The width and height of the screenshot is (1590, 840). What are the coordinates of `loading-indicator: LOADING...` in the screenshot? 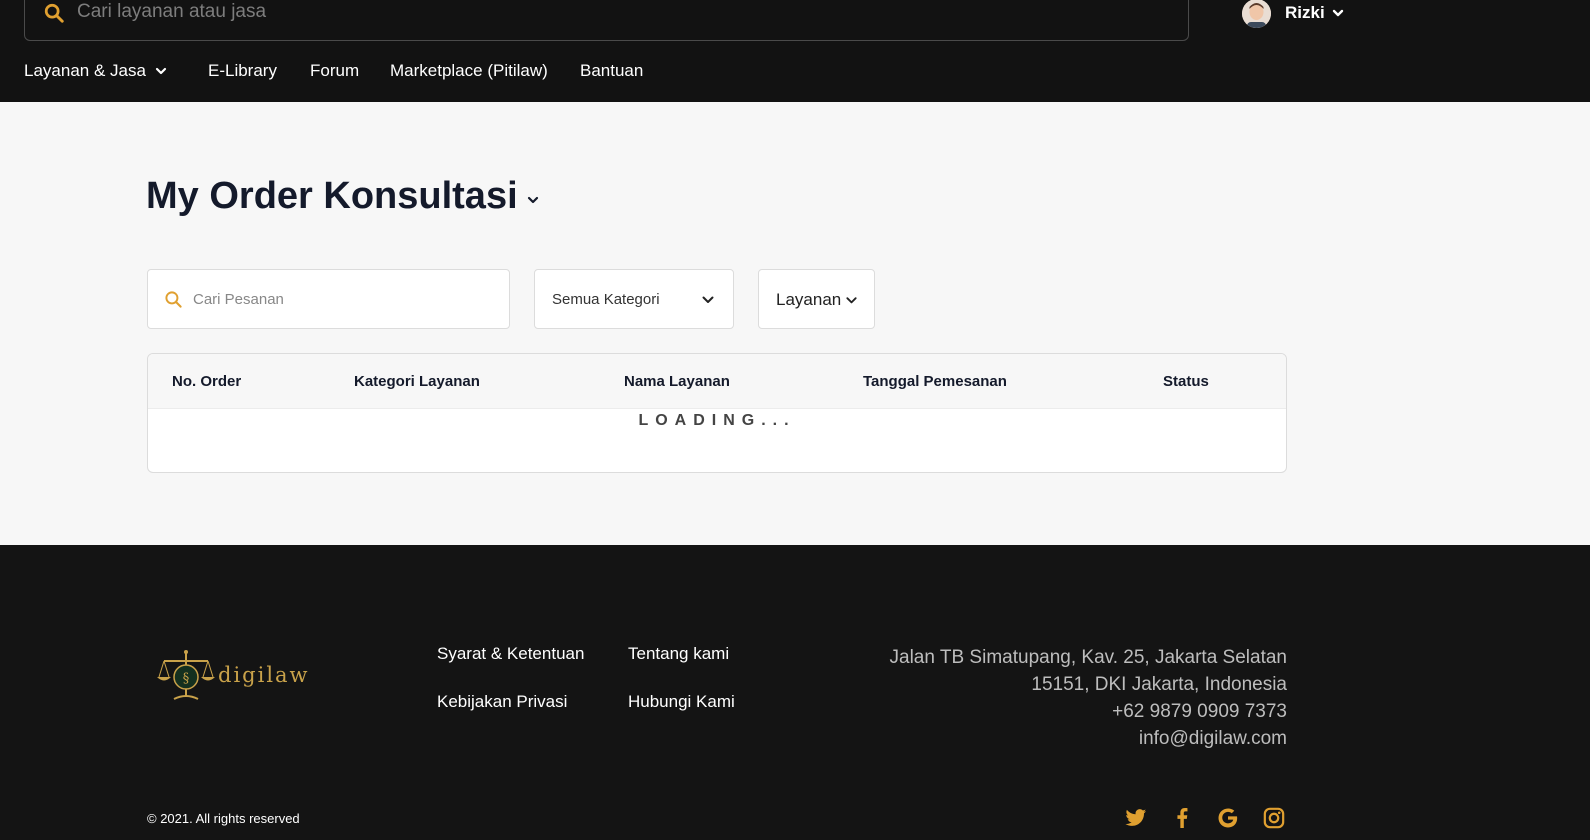 It's located at (717, 420).